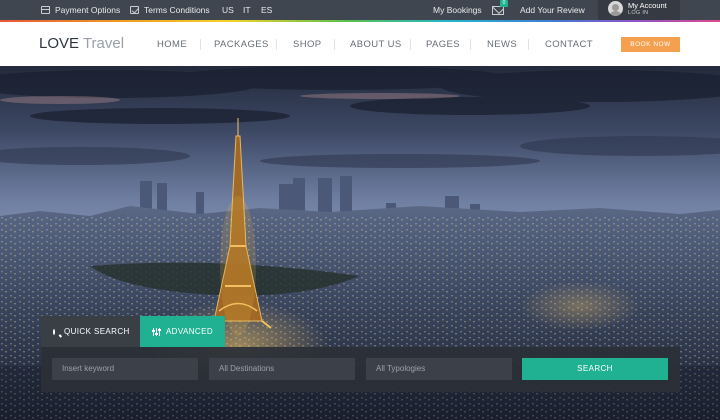 This screenshot has width=720, height=420. I want to click on my-bookings-link: My Bookings, so click(457, 10).